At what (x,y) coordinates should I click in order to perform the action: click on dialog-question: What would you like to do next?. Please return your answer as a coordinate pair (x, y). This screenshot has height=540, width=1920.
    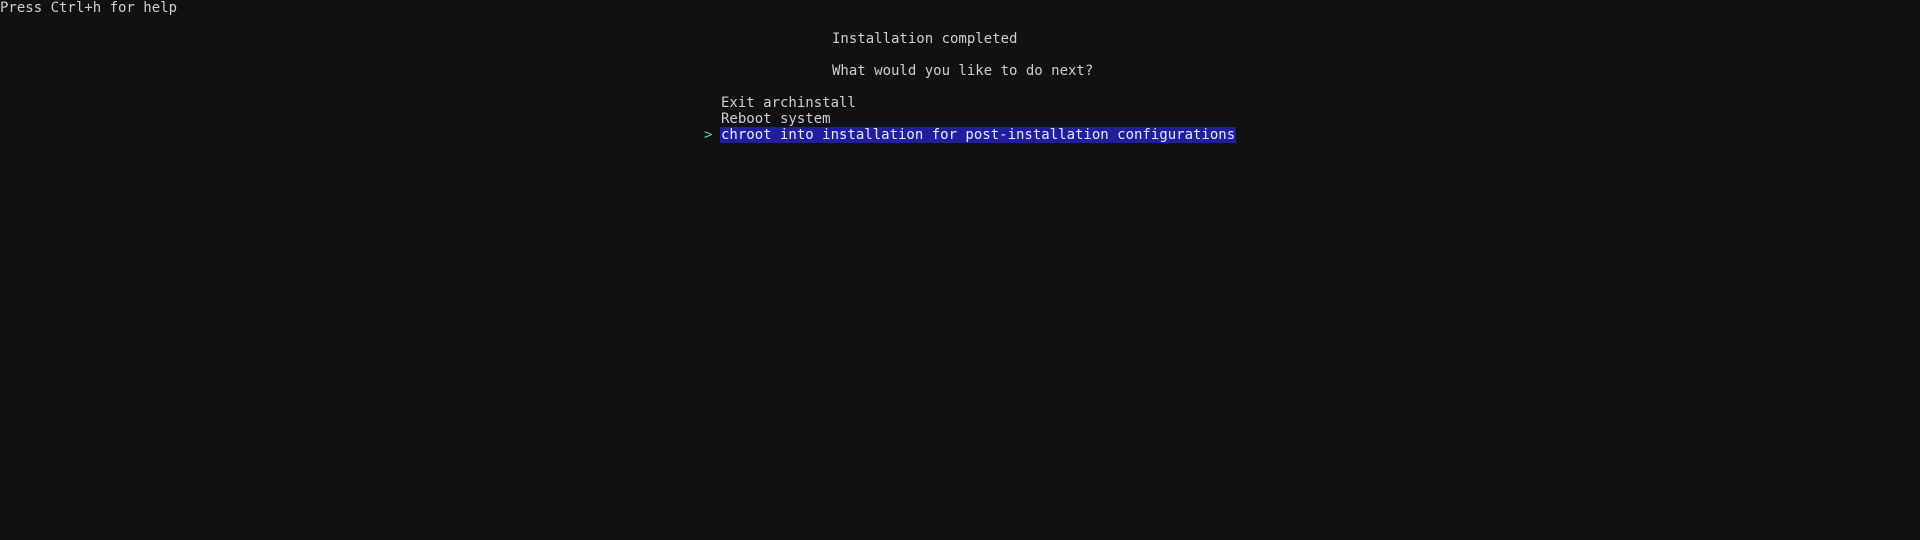
    Looking at the image, I should click on (963, 71).